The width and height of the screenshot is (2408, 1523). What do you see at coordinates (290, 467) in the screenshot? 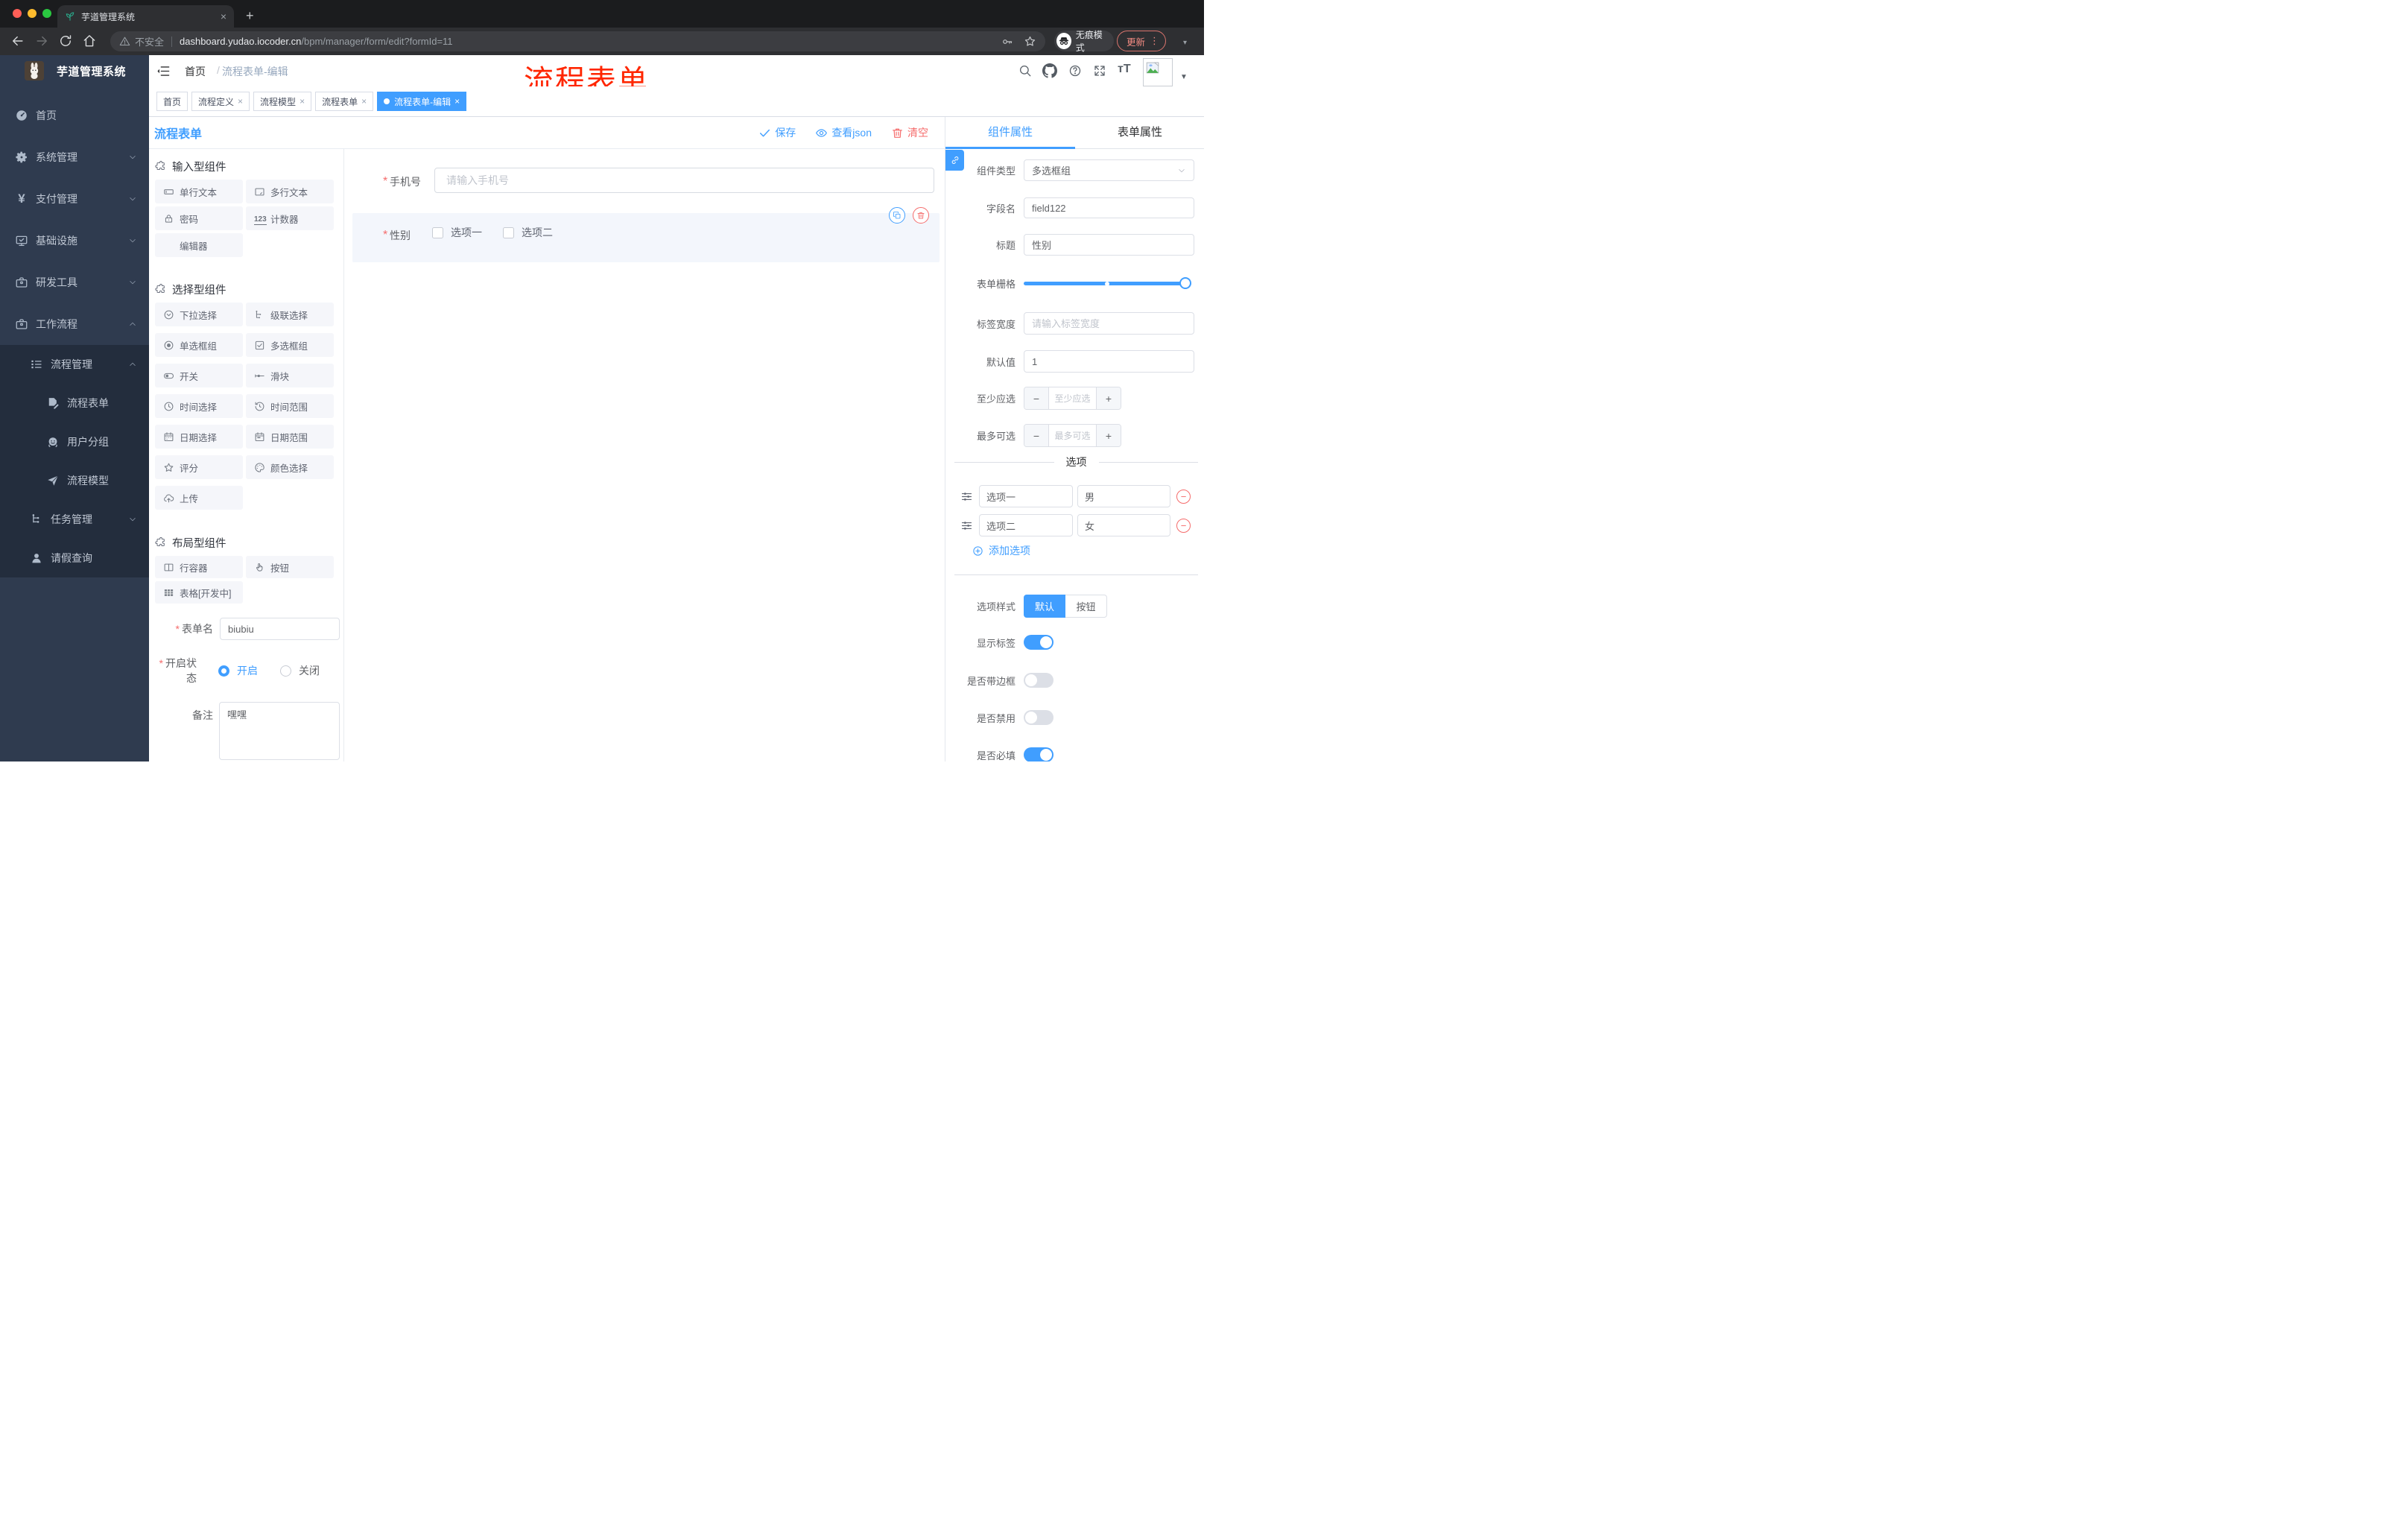
I see `palette-item-颜色选择: 颜色选择` at bounding box center [290, 467].